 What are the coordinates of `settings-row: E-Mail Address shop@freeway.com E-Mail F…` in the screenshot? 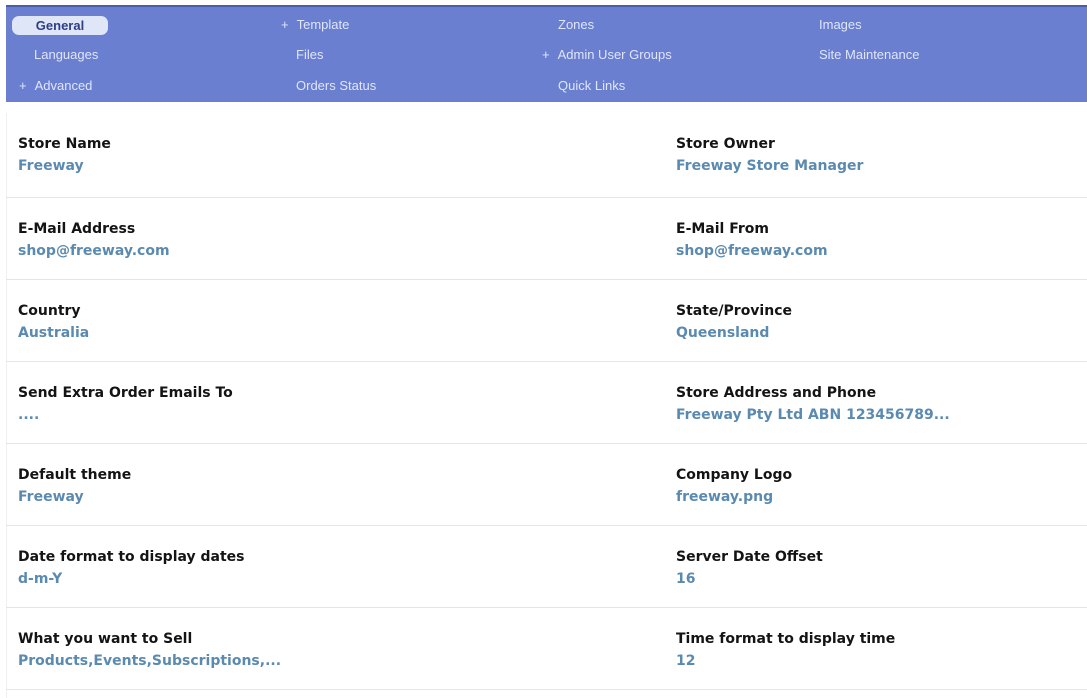 It's located at (546, 239).